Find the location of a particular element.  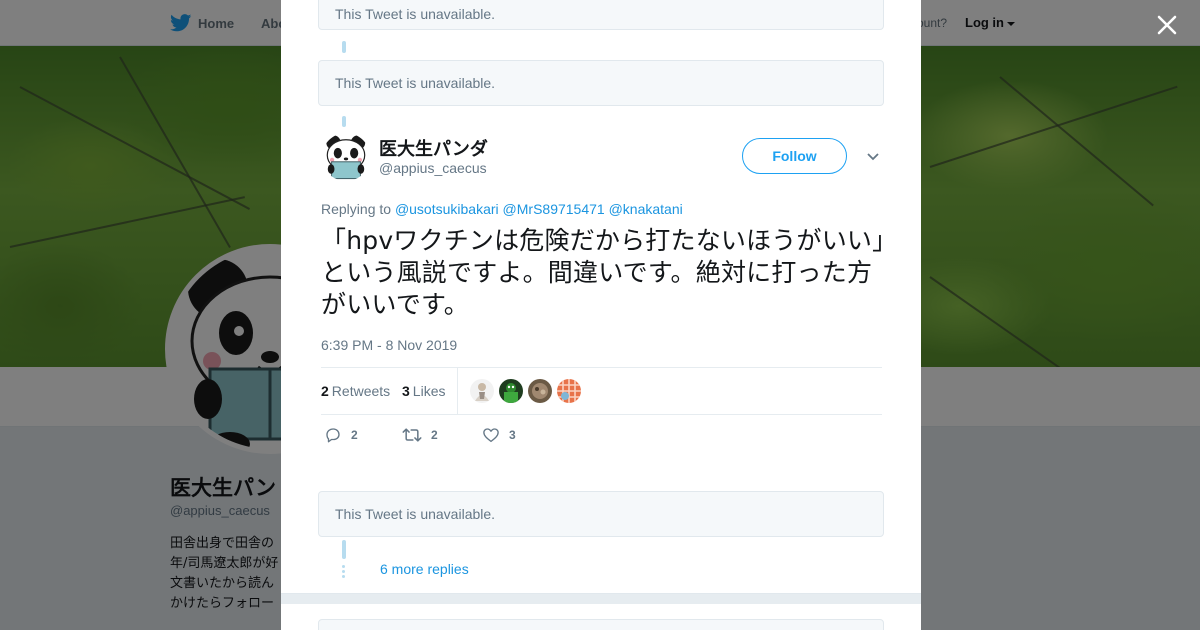

likes-count: 3 is located at coordinates (406, 391).